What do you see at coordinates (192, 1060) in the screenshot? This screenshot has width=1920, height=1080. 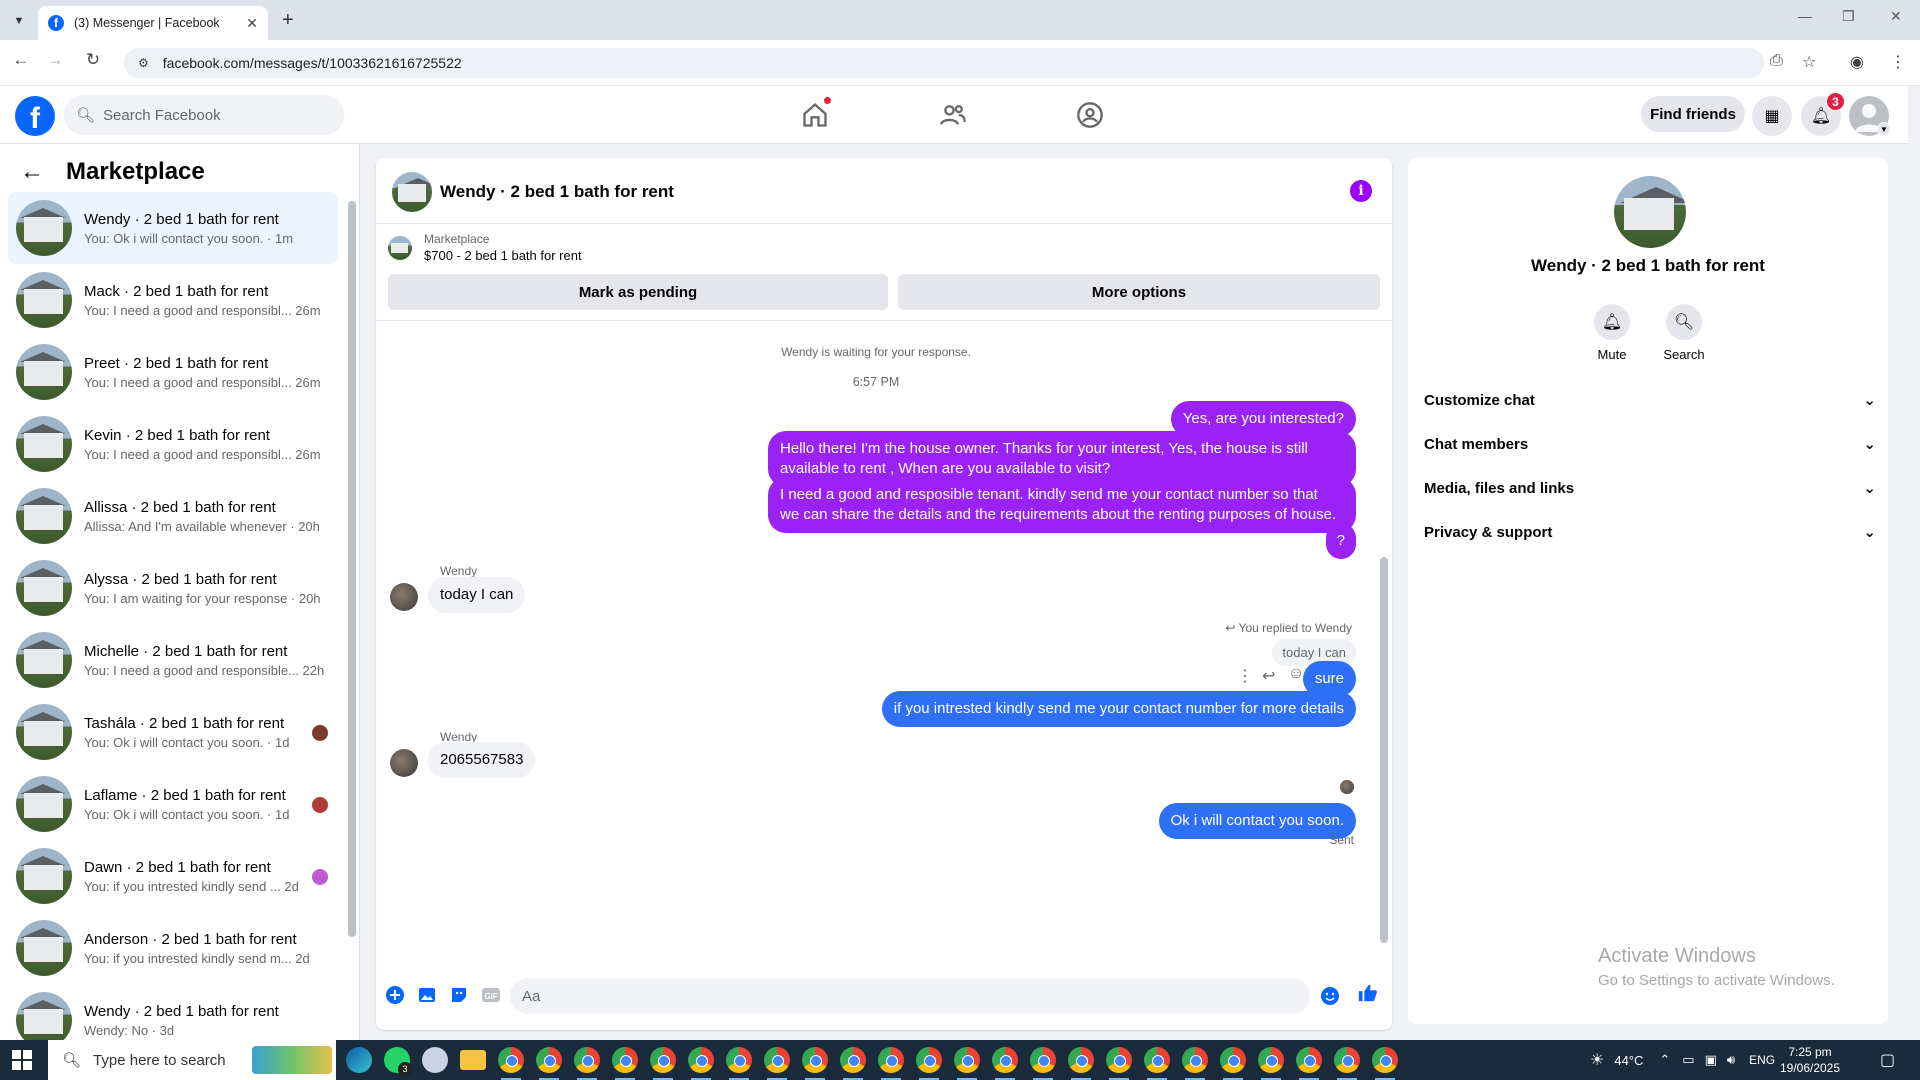 I see `taskbar-search-box: 🔍︎ Type here to search` at bounding box center [192, 1060].